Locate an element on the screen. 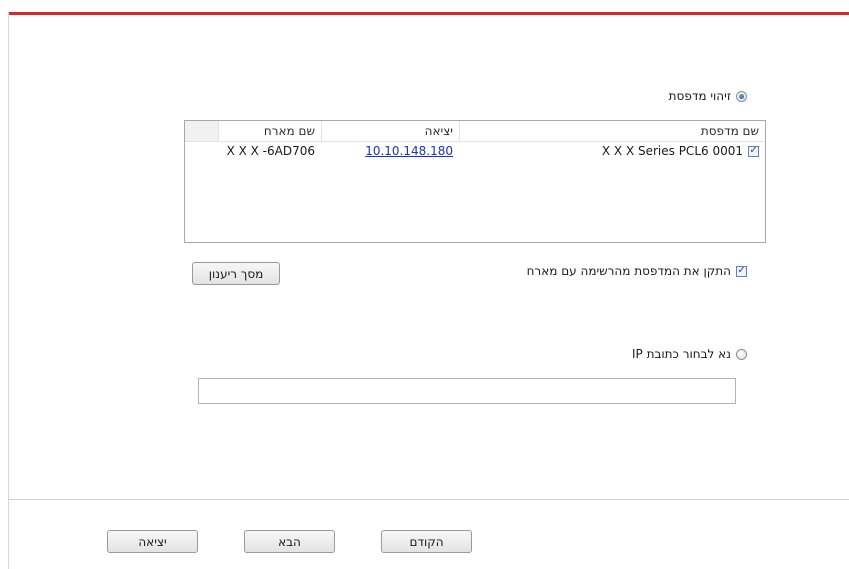  identify-printer-option: זיהוי מדפסת is located at coordinates (708, 96).